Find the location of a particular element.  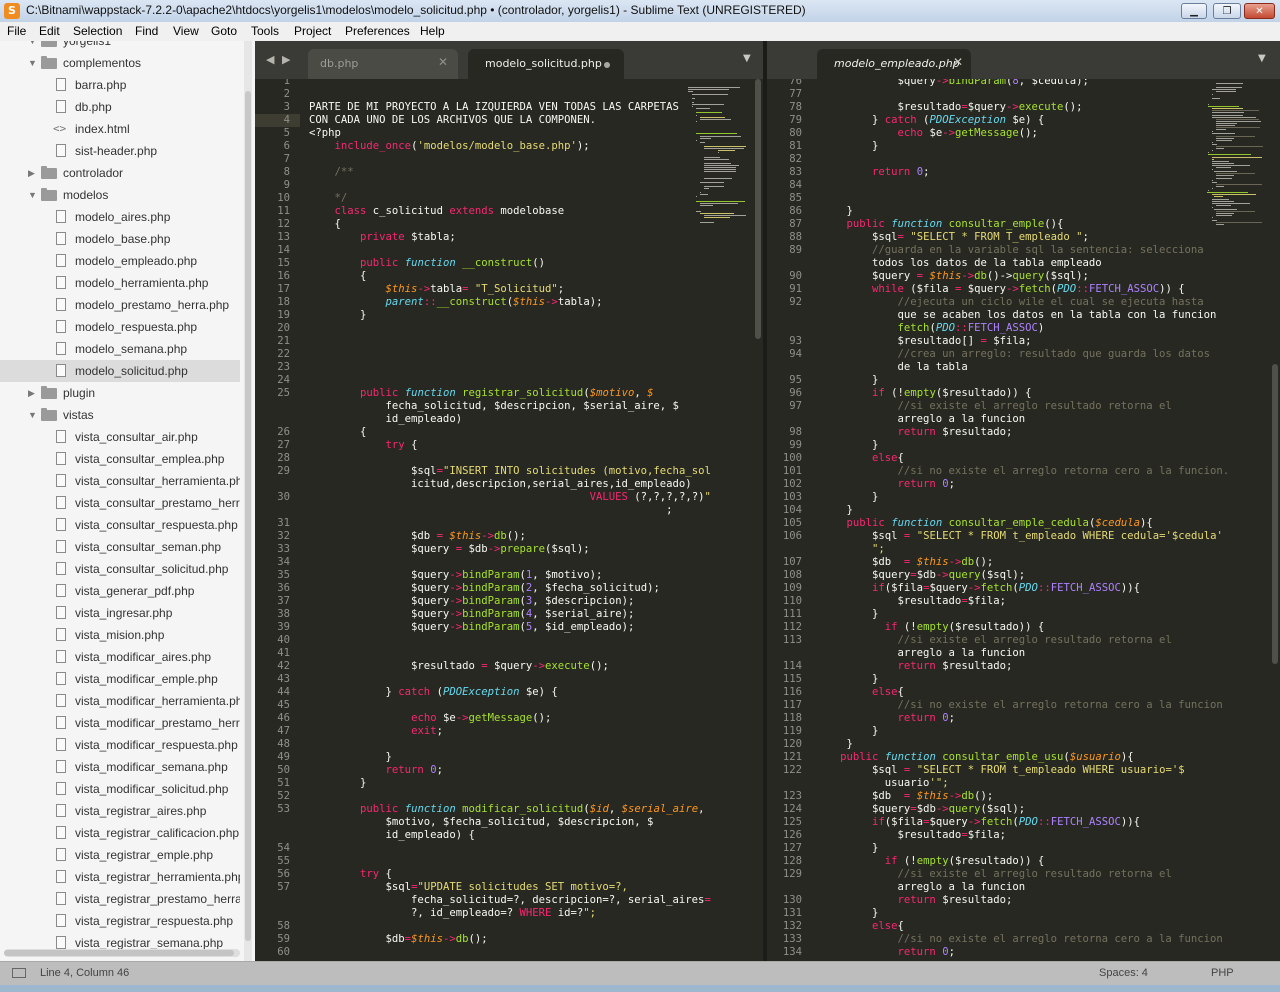

sidebar-file: vista_modificar_semana.php is located at coordinates (120, 767).